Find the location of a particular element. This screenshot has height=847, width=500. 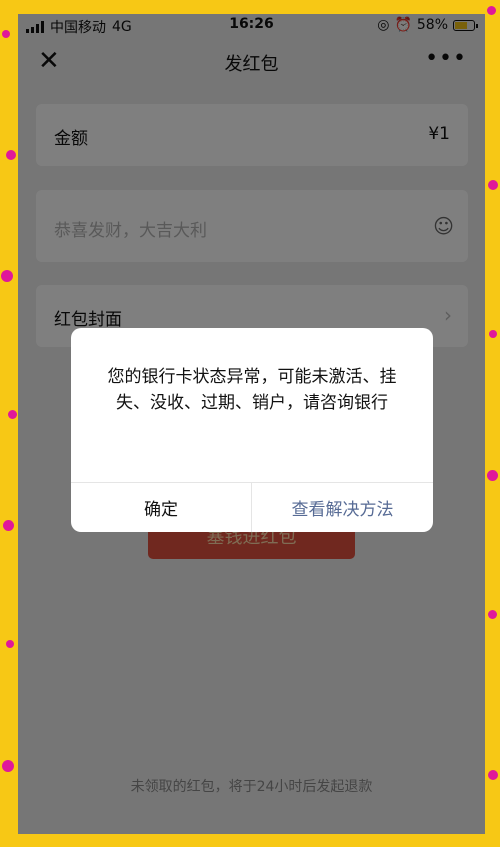

dialog-message: 您的银行卡状态异常，可能未激活、挂失、没收、过期、销户，请咨询银行 is located at coordinates (252, 390).